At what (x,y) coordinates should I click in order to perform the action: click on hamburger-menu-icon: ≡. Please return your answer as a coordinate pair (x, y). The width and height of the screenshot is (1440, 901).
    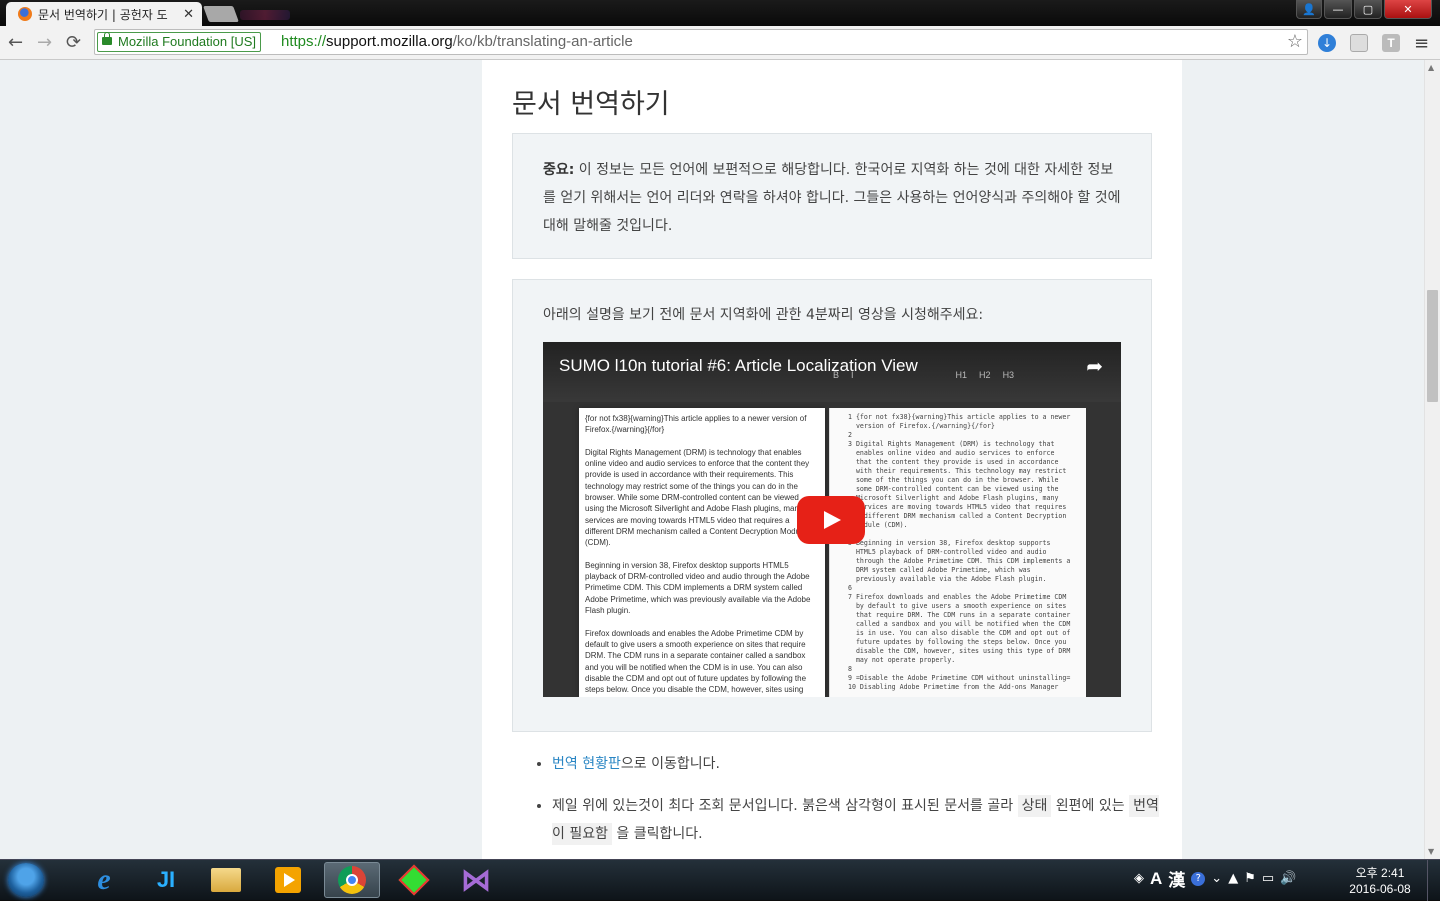
    Looking at the image, I should click on (1421, 43).